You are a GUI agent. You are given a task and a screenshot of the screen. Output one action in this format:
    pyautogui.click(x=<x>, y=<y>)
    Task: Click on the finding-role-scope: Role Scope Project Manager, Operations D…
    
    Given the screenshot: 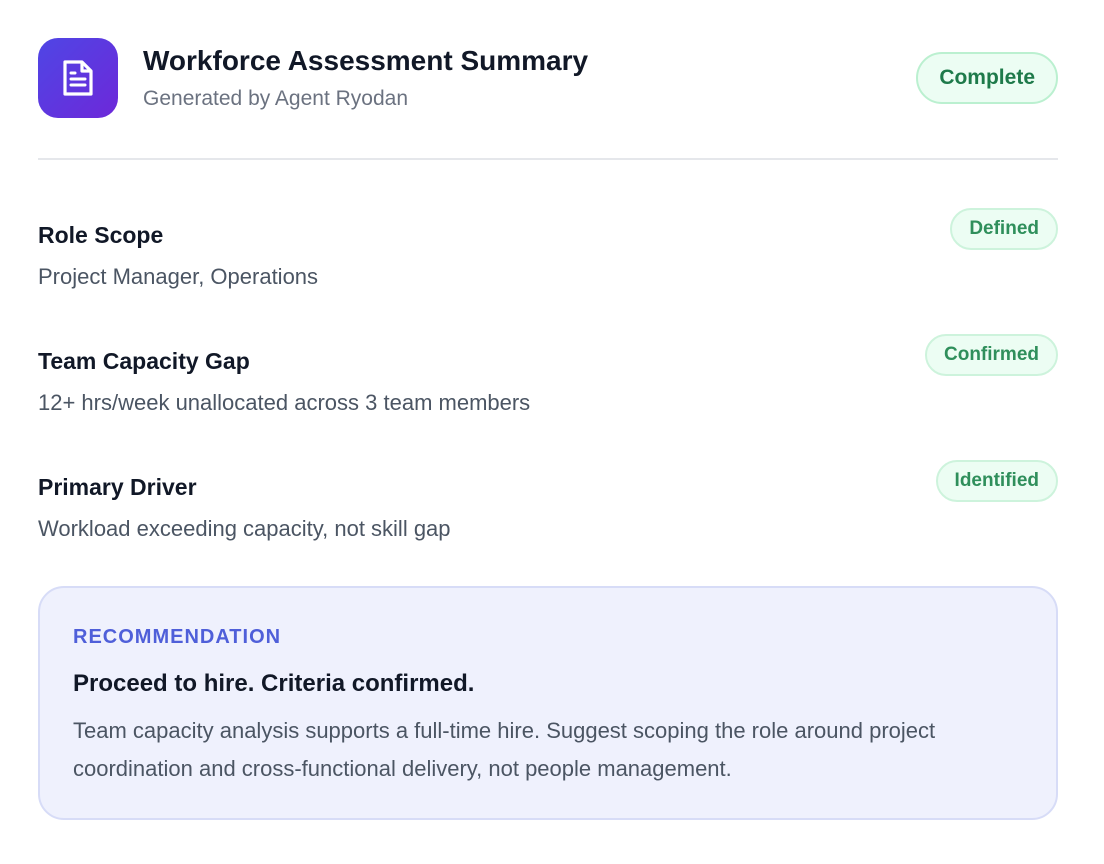 What is the action you would take?
    pyautogui.click(x=548, y=253)
    